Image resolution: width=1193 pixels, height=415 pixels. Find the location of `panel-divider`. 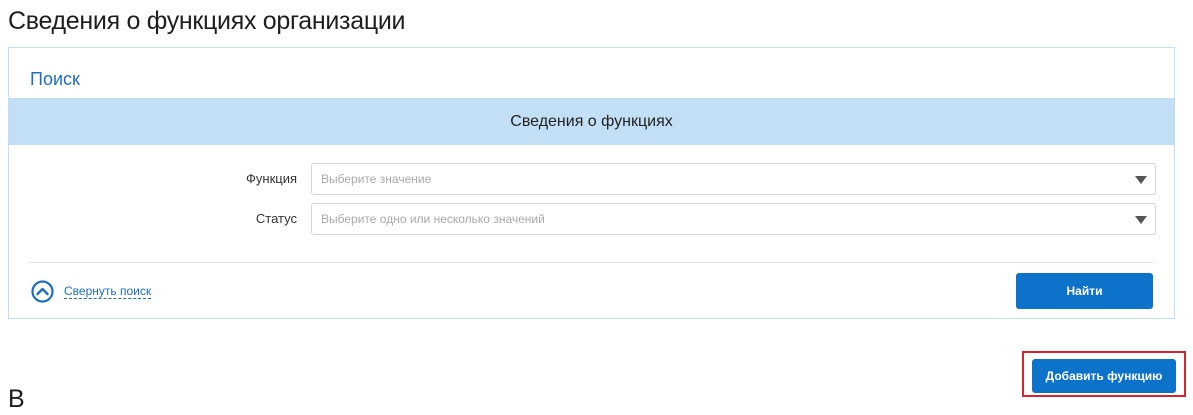

panel-divider is located at coordinates (591, 262).